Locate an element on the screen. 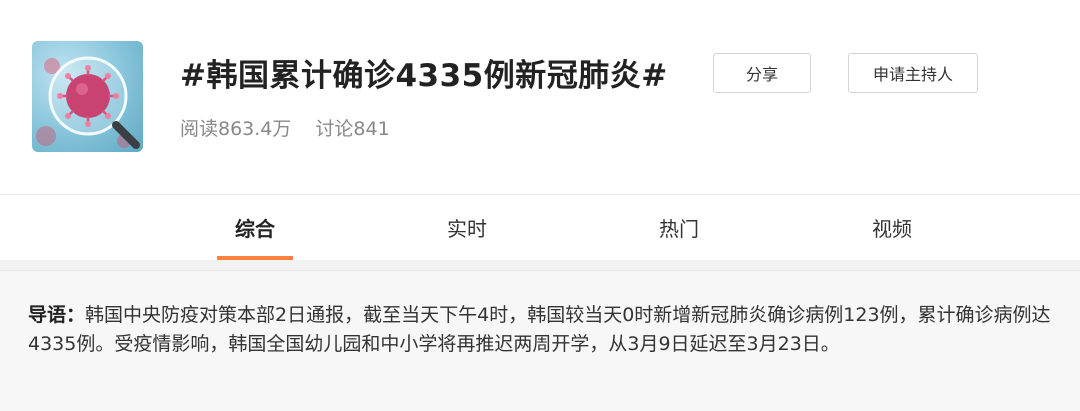  section-gap is located at coordinates (540, 265).